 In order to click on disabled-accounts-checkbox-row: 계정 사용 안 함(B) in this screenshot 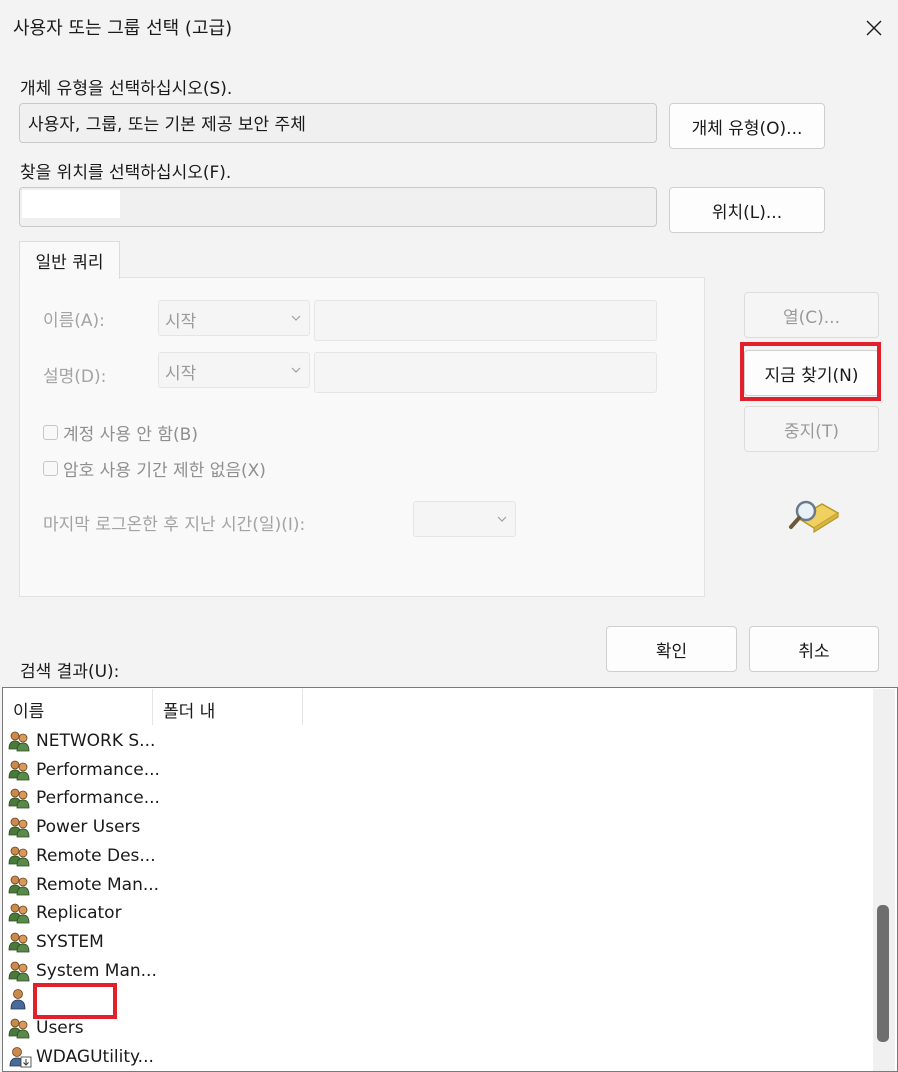, I will do `click(120, 432)`.